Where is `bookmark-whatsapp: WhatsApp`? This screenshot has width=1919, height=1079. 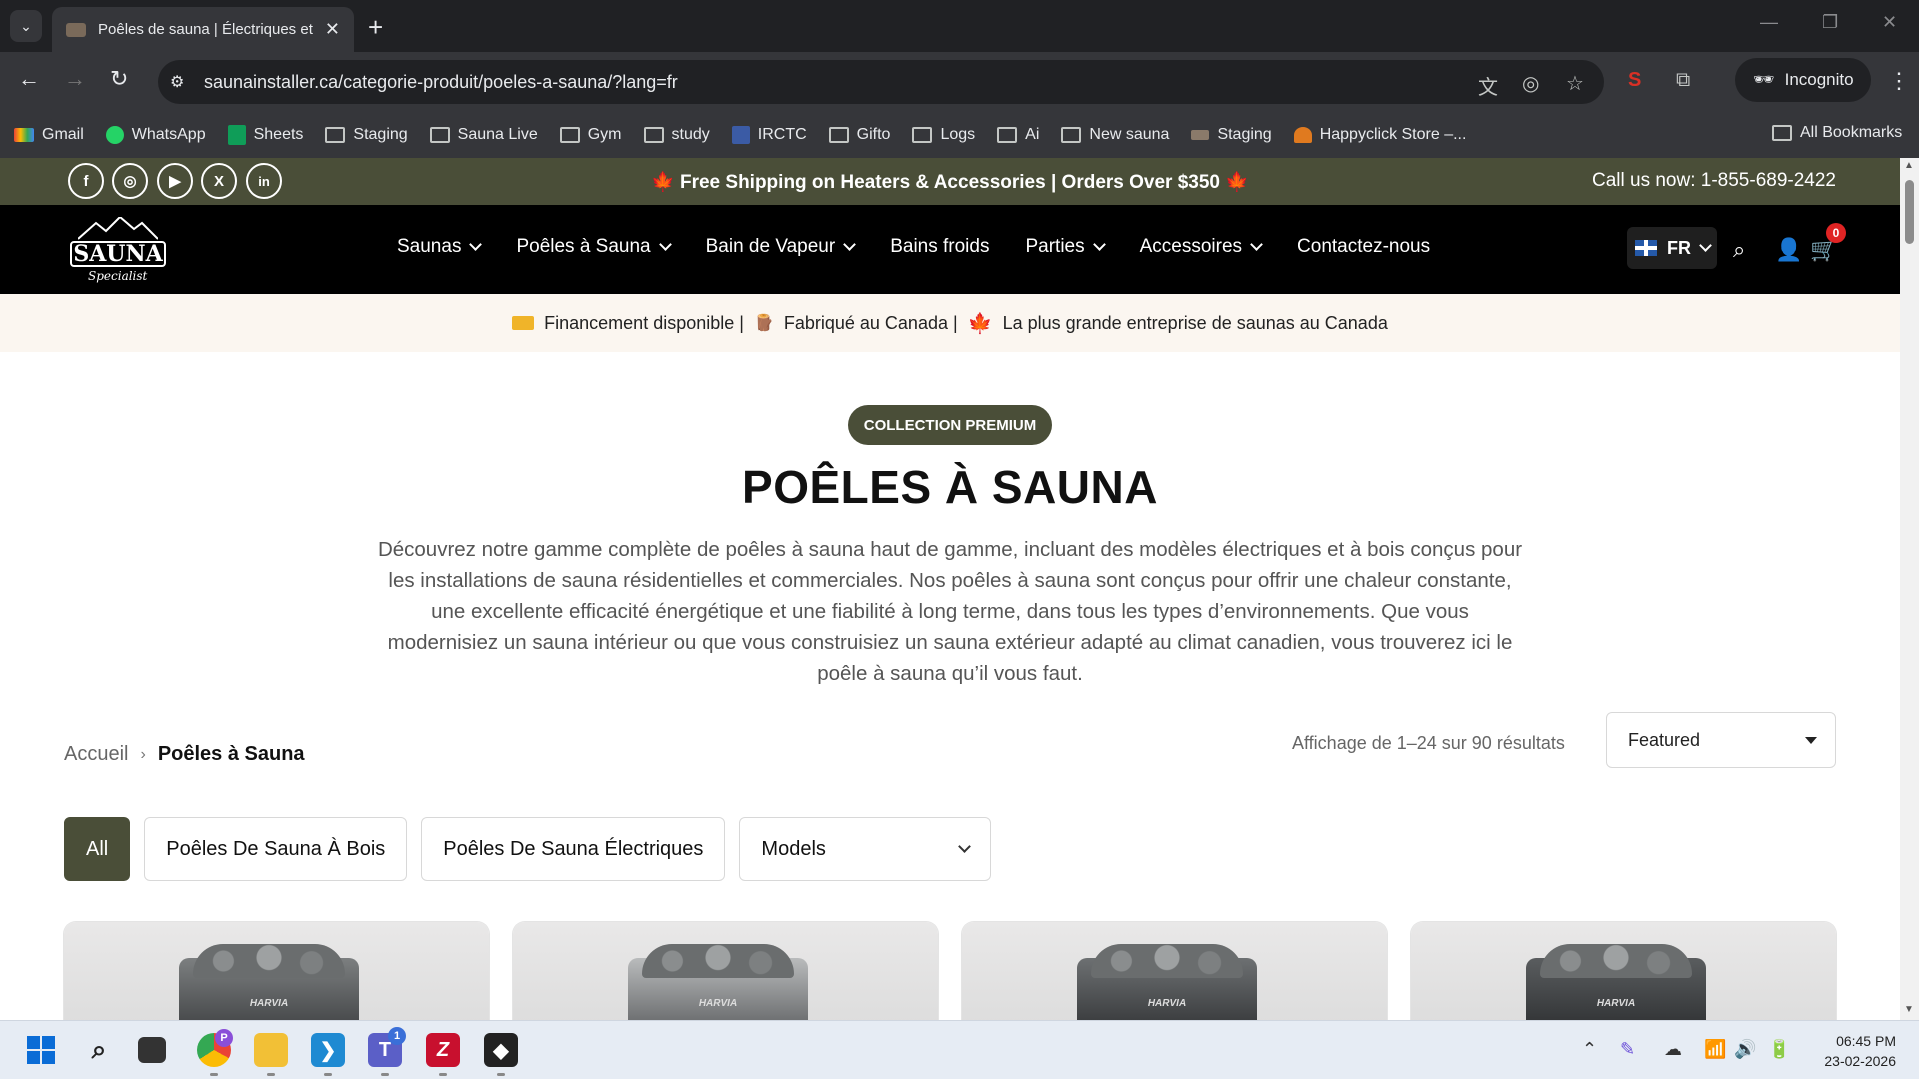 bookmark-whatsapp: WhatsApp is located at coordinates (155, 135).